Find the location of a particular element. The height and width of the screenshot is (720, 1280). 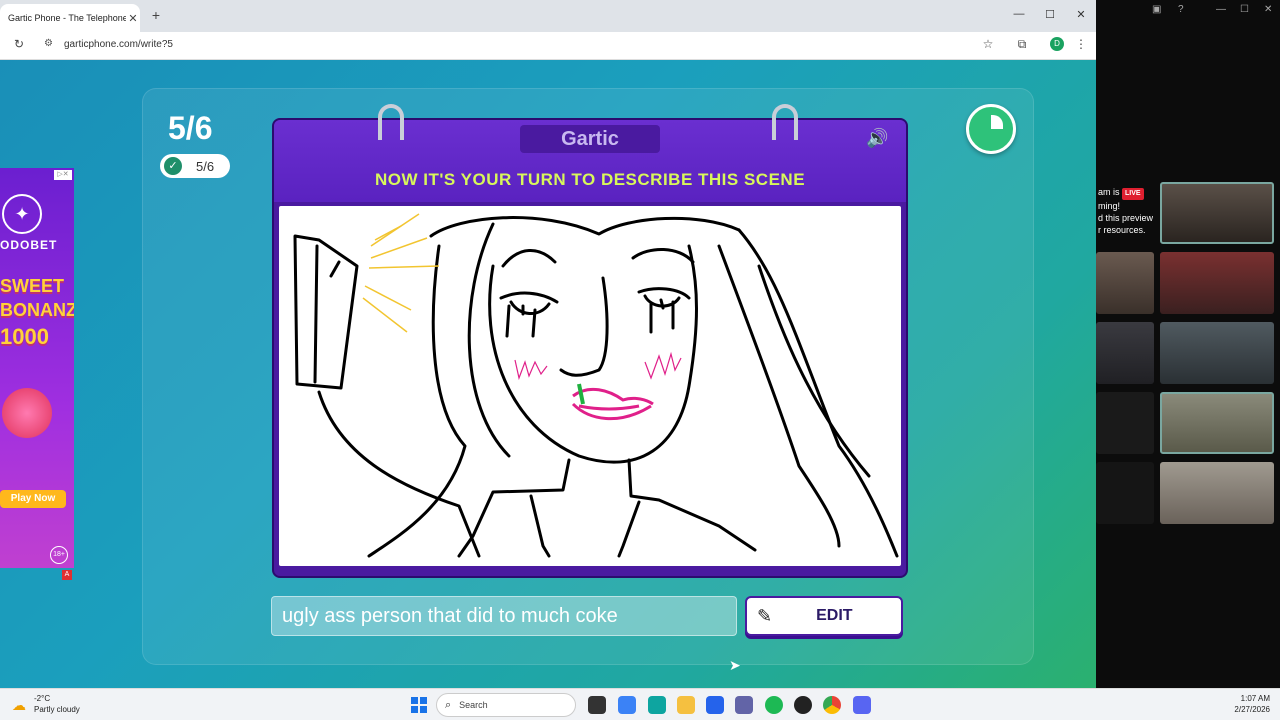

help-icon: ? is located at coordinates (1181, 9).